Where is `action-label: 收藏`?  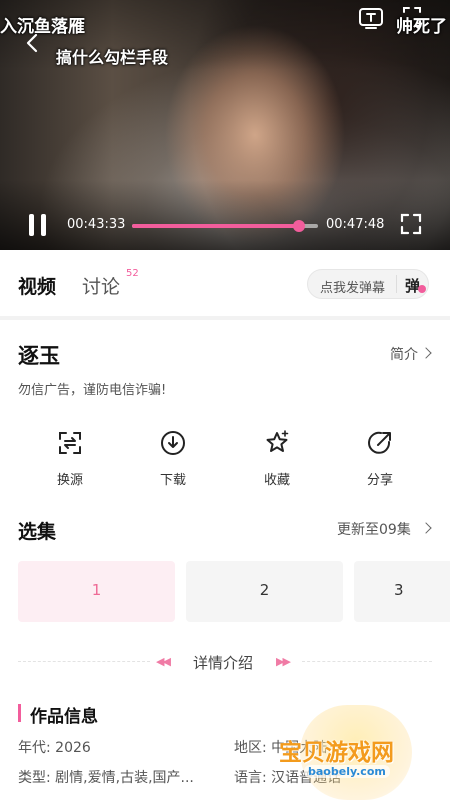
action-label: 收藏 is located at coordinates (276, 480).